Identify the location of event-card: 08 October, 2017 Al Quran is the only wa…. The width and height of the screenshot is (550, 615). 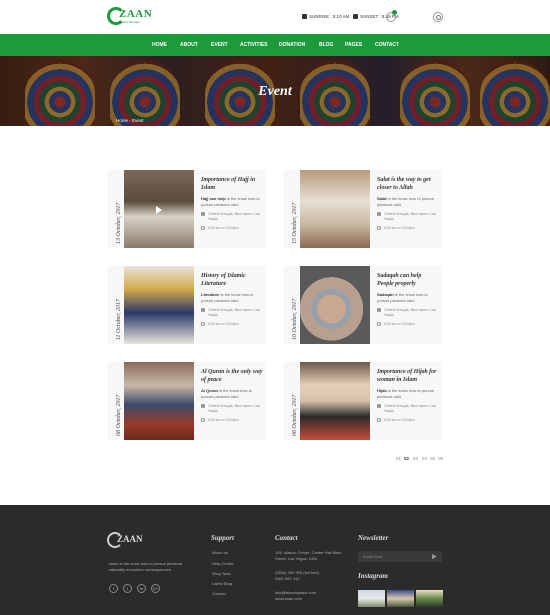
(187, 401).